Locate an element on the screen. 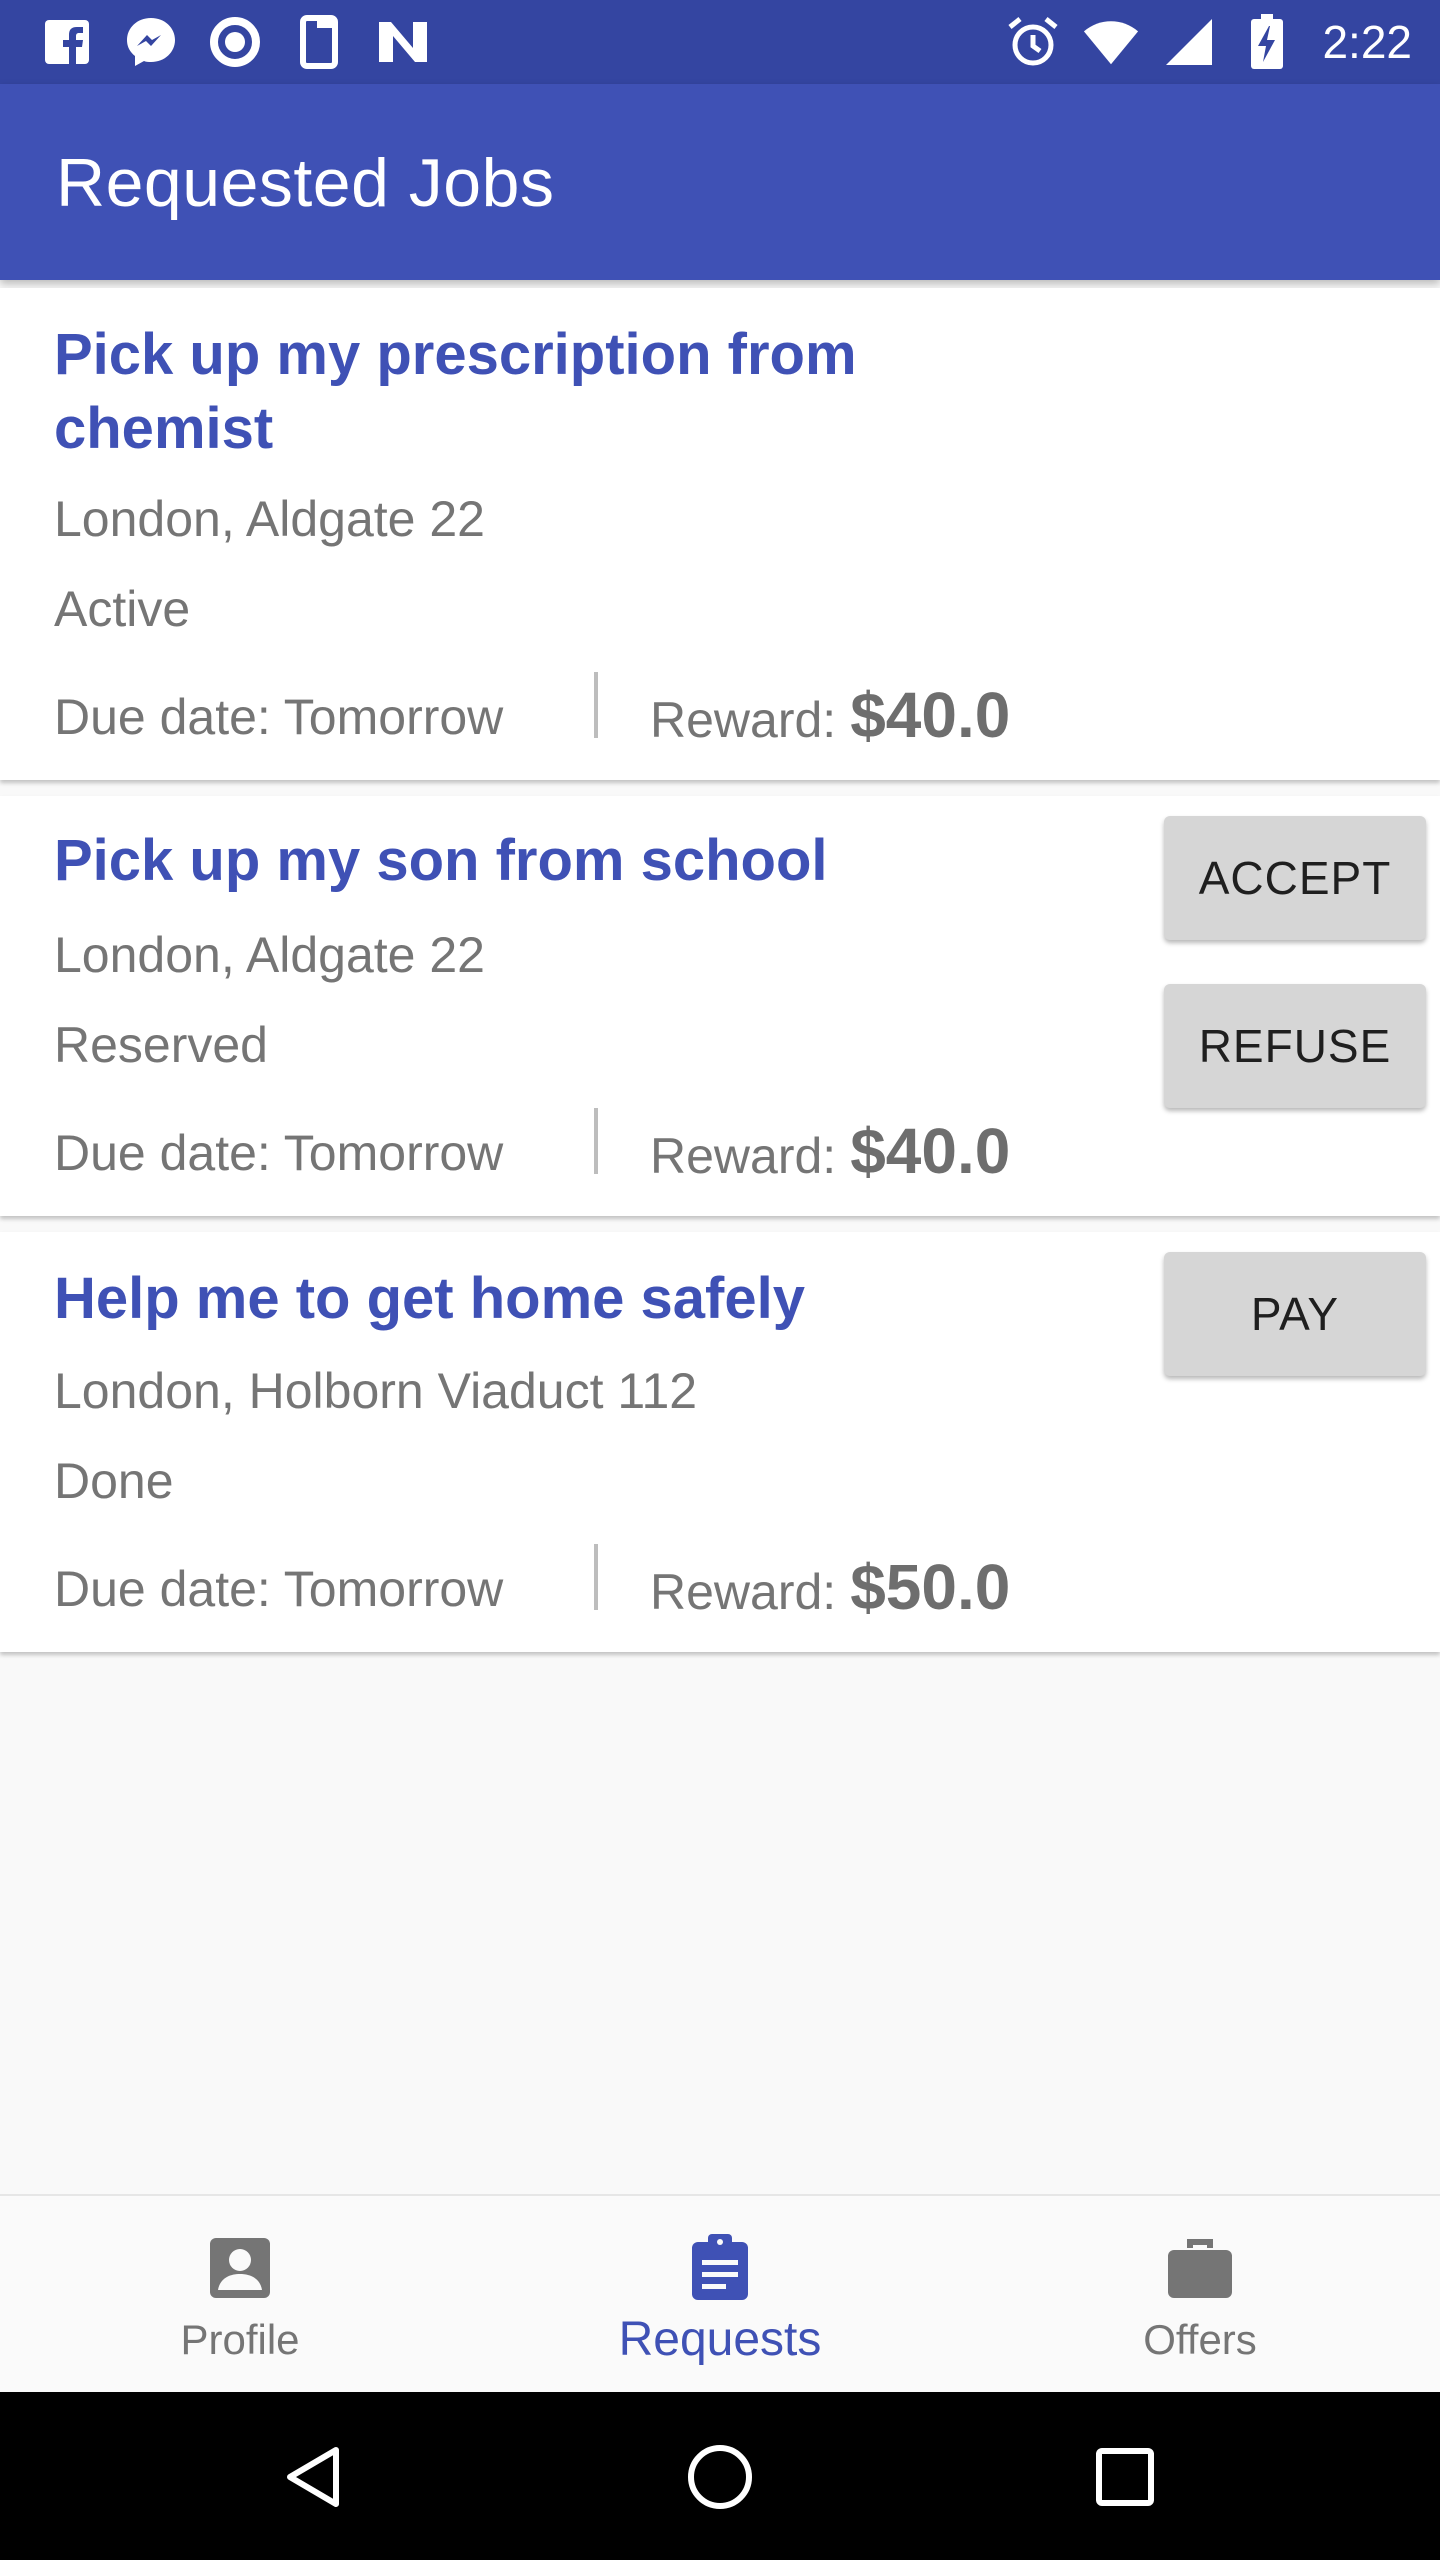 The image size is (1440, 2560). system-navigation-bar is located at coordinates (720, 2476).